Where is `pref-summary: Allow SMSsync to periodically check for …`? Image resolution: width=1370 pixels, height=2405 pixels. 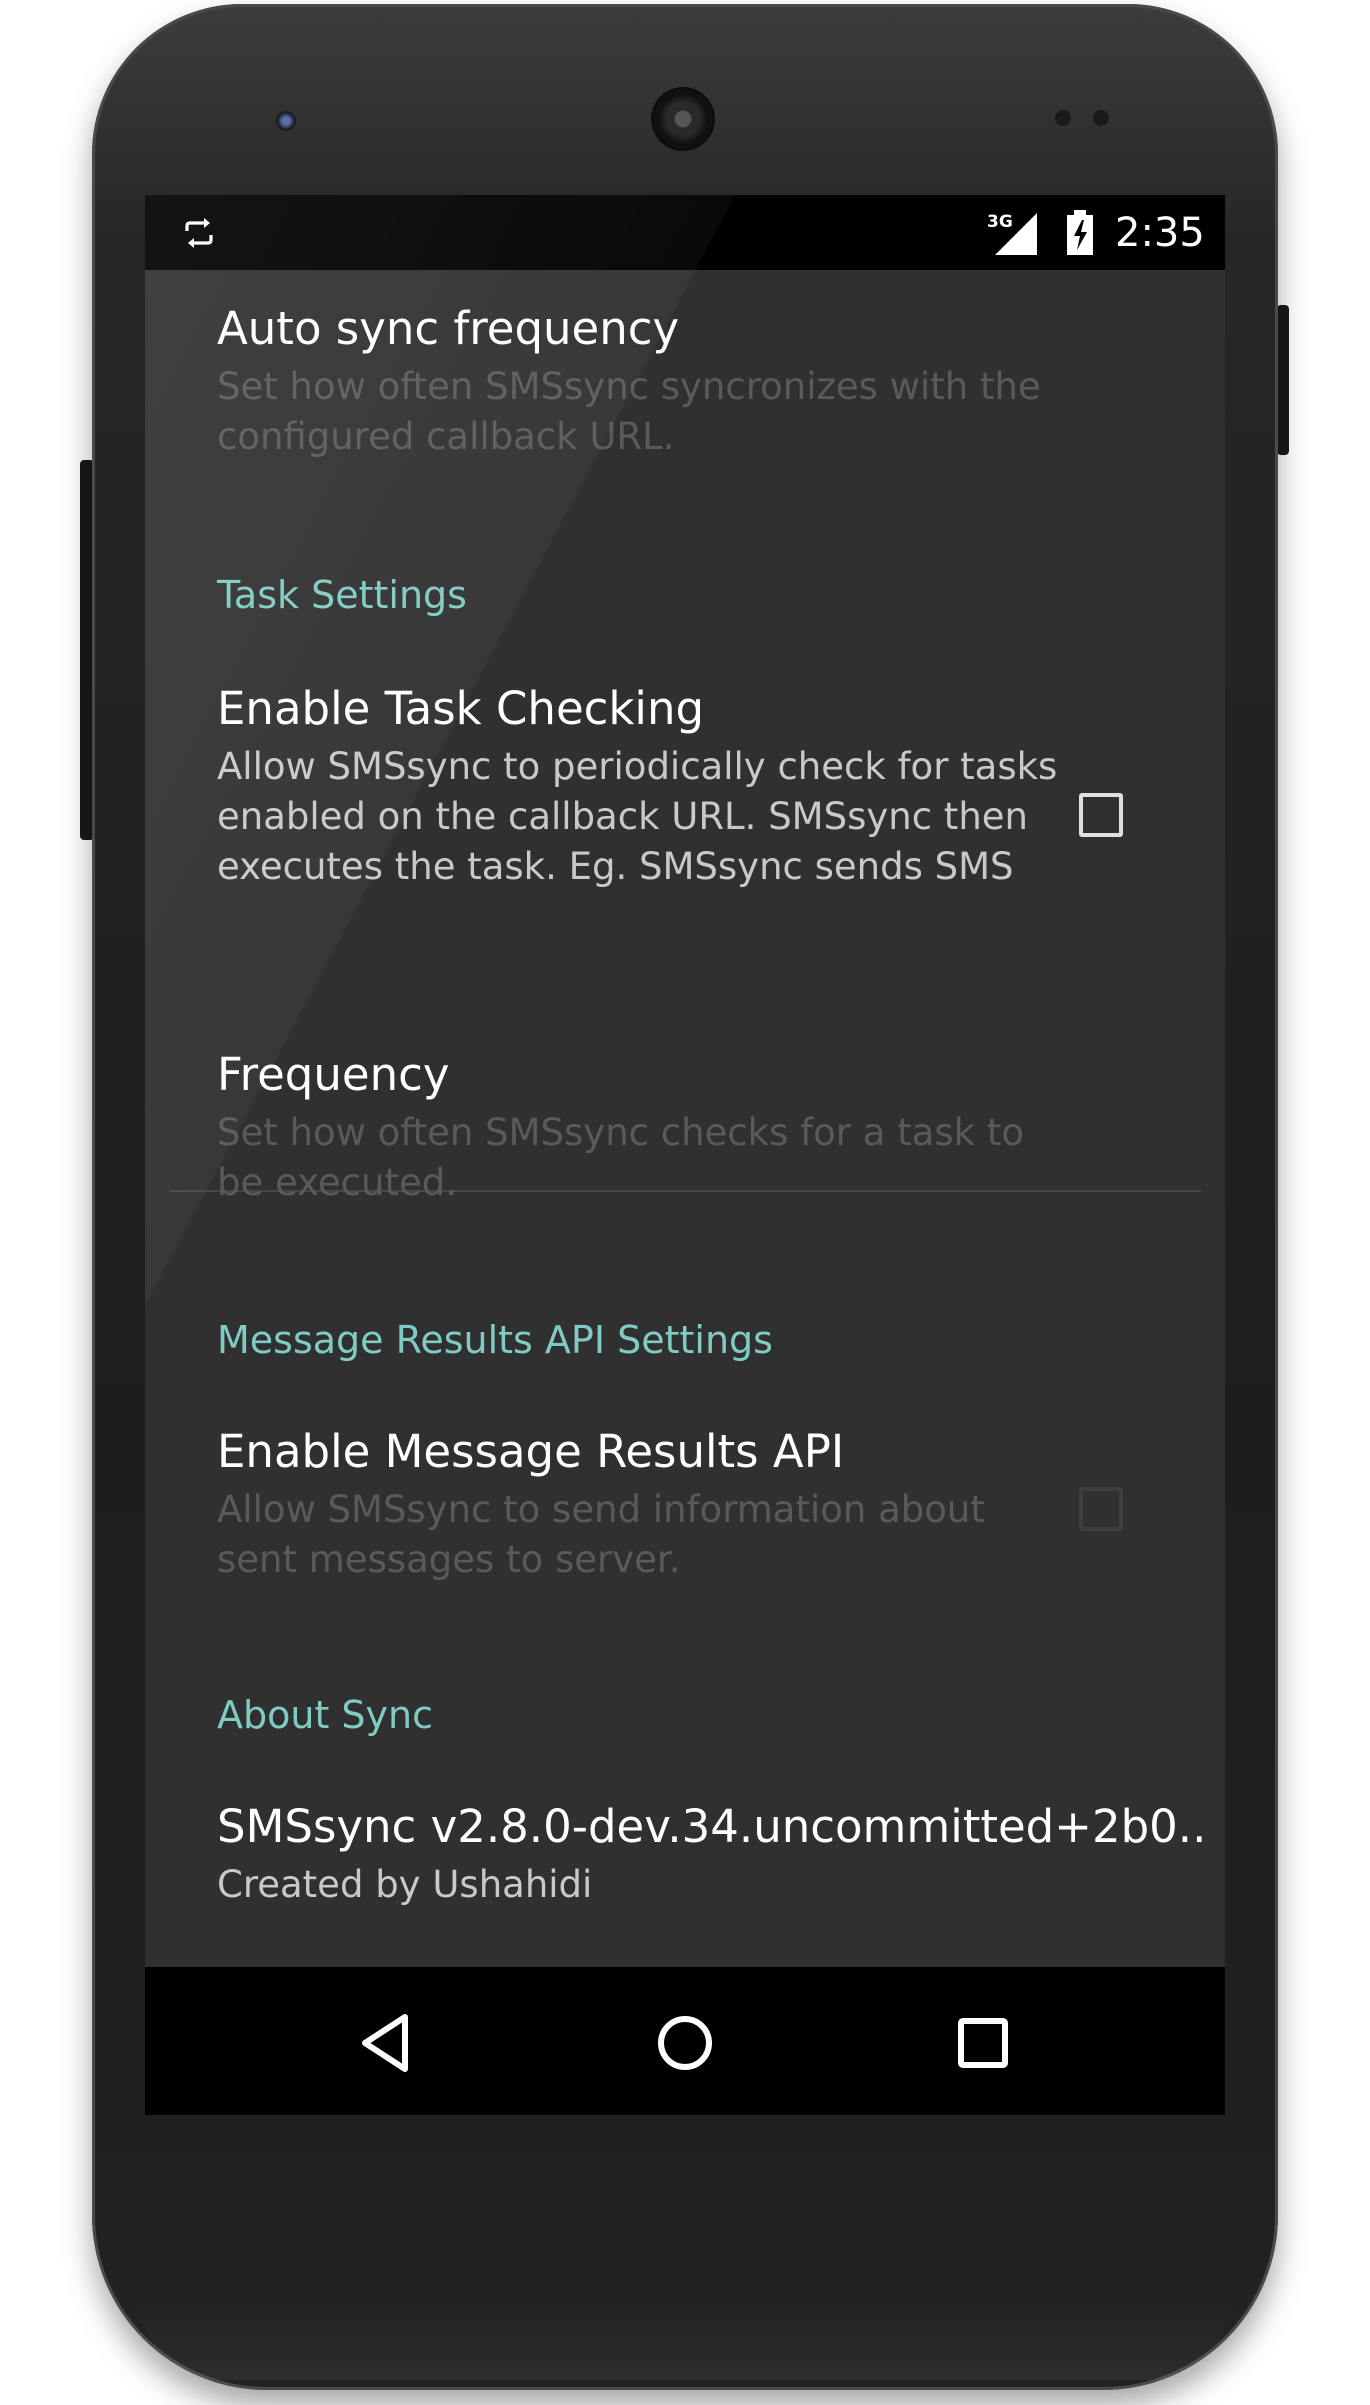
pref-summary: Allow SMSsync to periodically check for … is located at coordinates (637, 816).